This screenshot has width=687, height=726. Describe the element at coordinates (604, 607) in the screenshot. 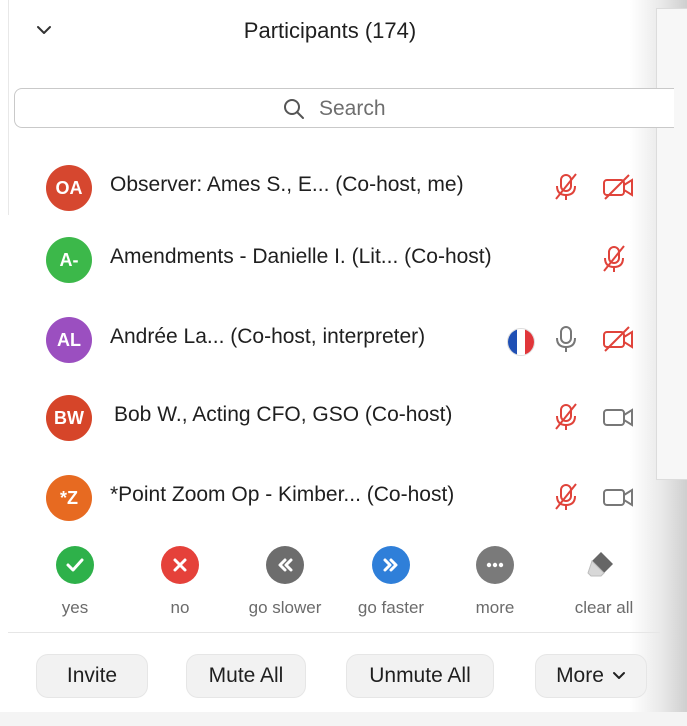

I see `reaction-label: clear all` at that location.